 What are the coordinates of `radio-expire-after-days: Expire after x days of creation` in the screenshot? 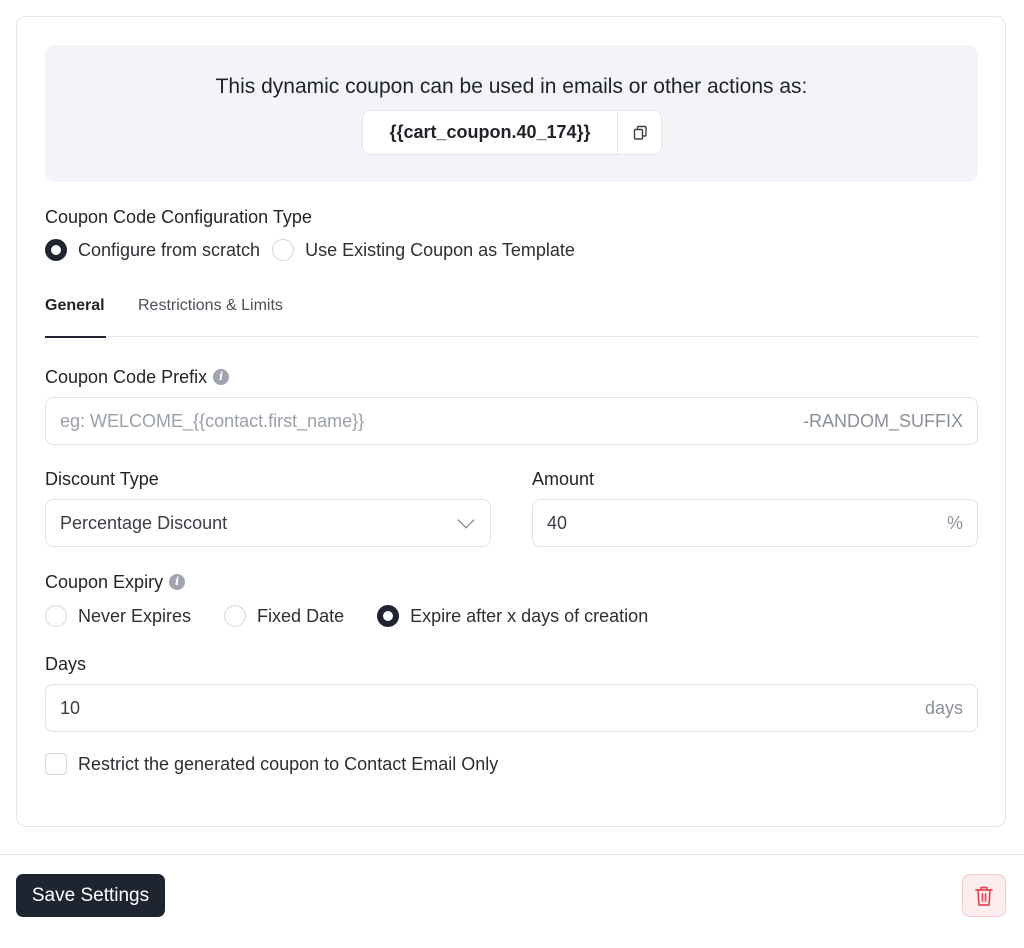 It's located at (512, 616).